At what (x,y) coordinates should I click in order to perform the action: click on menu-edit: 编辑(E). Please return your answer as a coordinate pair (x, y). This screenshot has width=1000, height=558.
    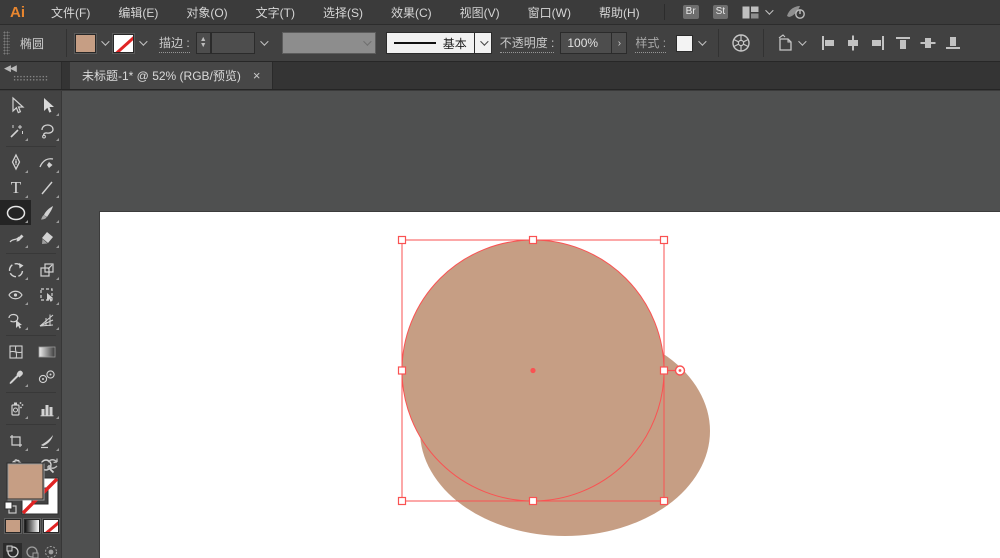
    Looking at the image, I should click on (138, 12).